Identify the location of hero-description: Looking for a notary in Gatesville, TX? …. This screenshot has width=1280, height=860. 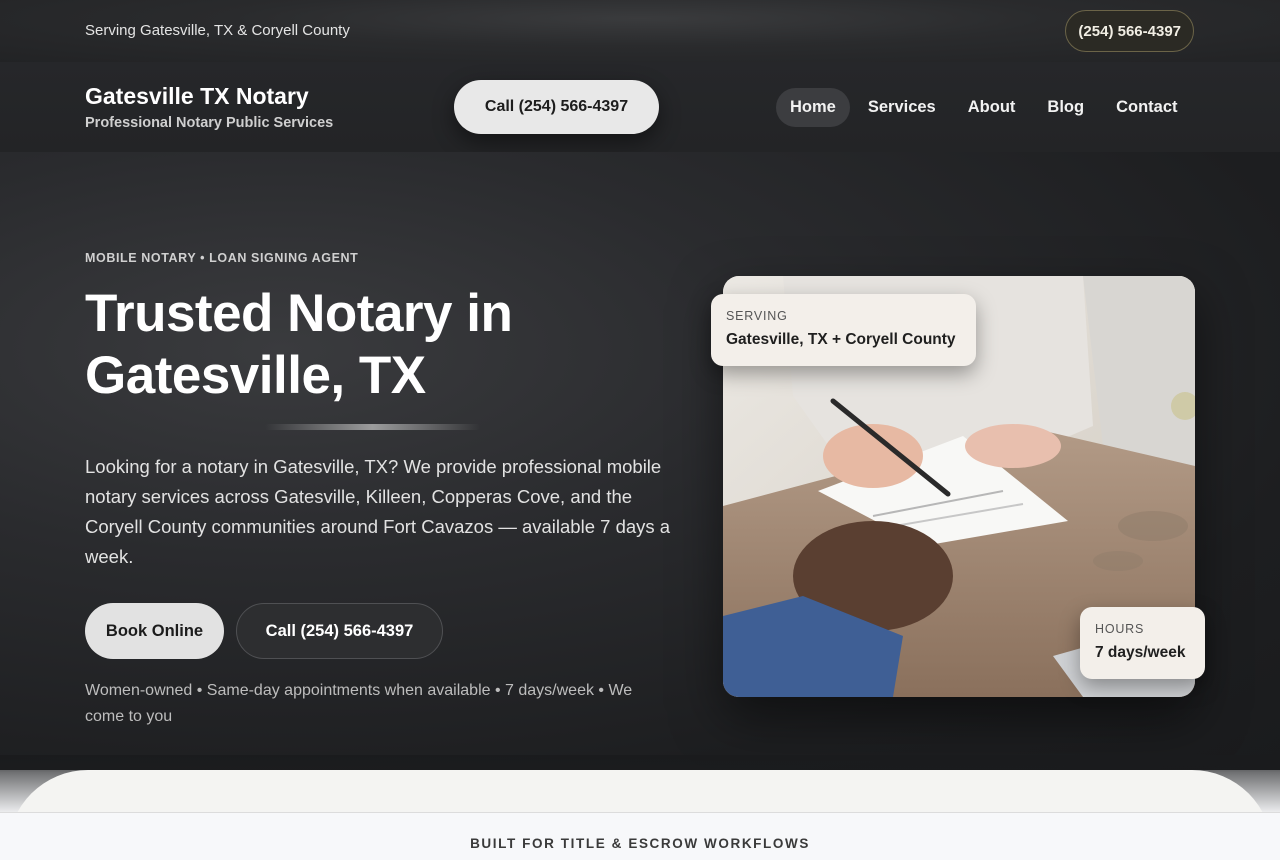
(378, 511).